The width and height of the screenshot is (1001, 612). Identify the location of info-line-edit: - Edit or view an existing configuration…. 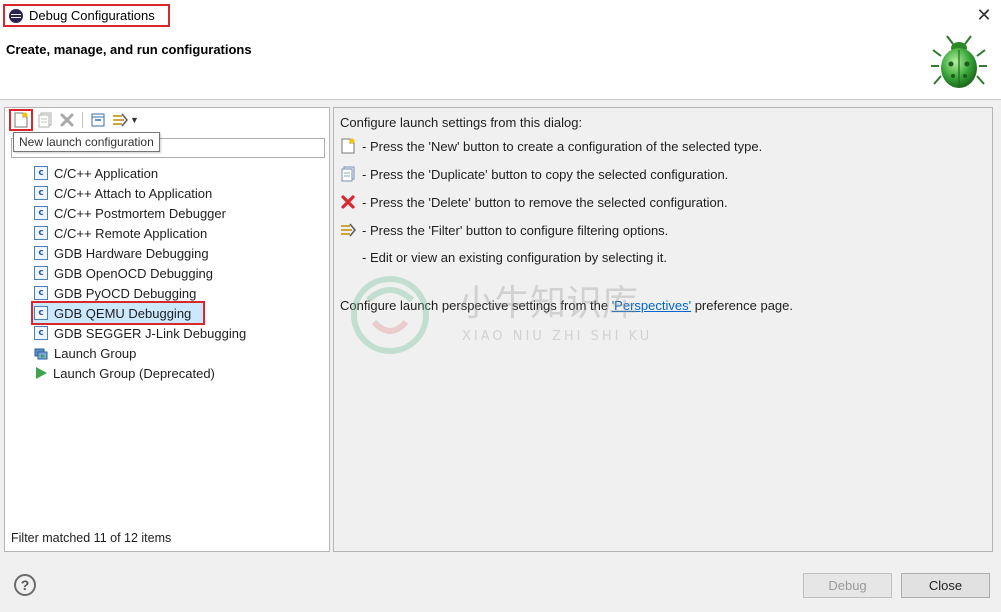
(514, 257).